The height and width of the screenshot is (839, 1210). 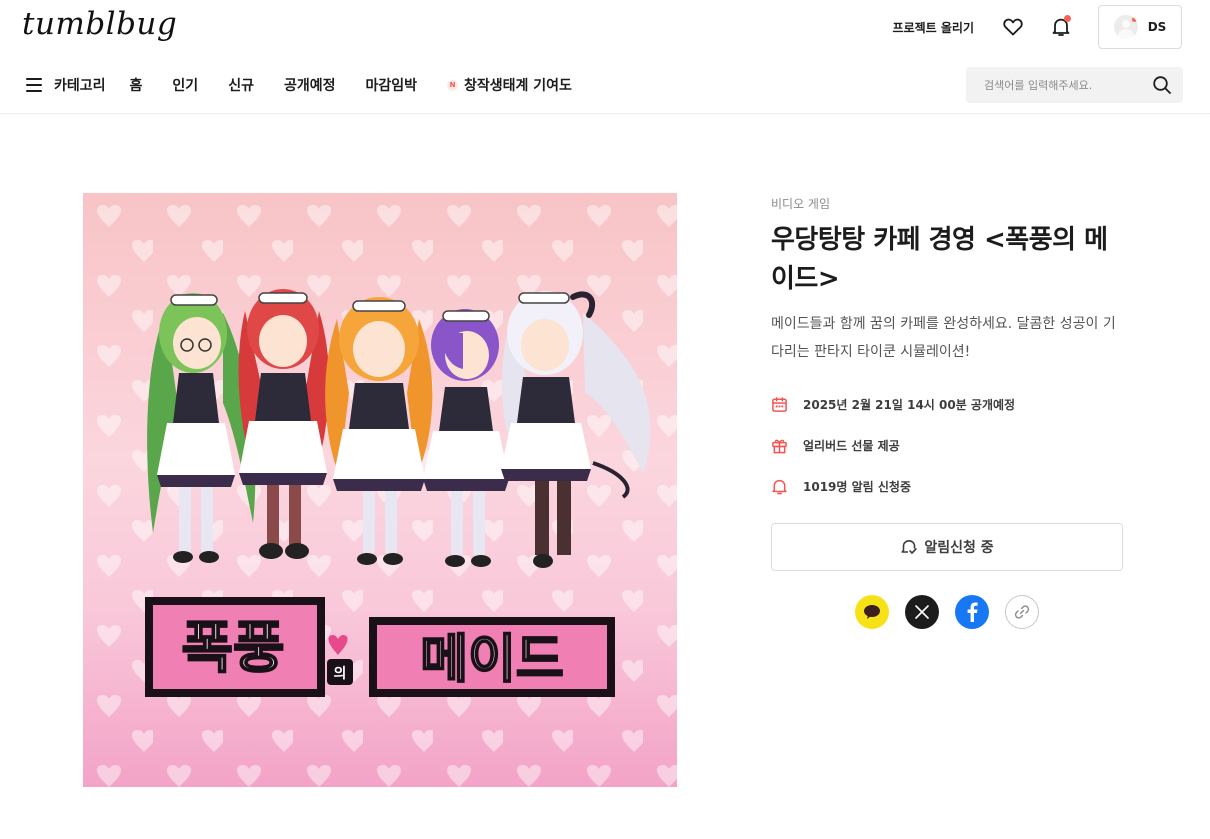 What do you see at coordinates (1140, 27) in the screenshot?
I see `profile-button: DS` at bounding box center [1140, 27].